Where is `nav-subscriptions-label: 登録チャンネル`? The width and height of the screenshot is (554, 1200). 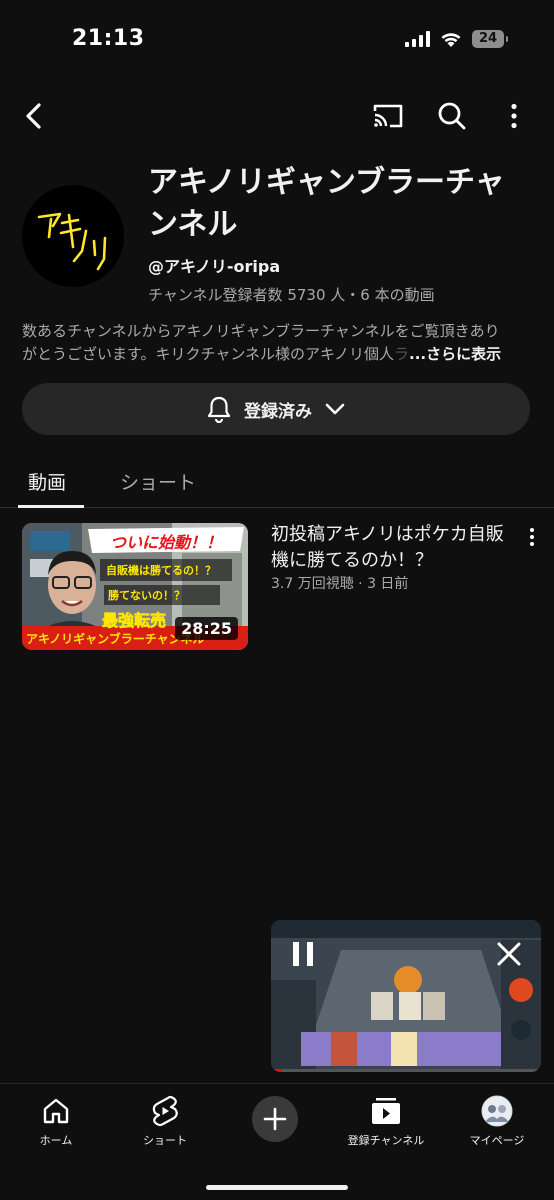 nav-subscriptions-label: 登録チャンネル is located at coordinates (386, 1140).